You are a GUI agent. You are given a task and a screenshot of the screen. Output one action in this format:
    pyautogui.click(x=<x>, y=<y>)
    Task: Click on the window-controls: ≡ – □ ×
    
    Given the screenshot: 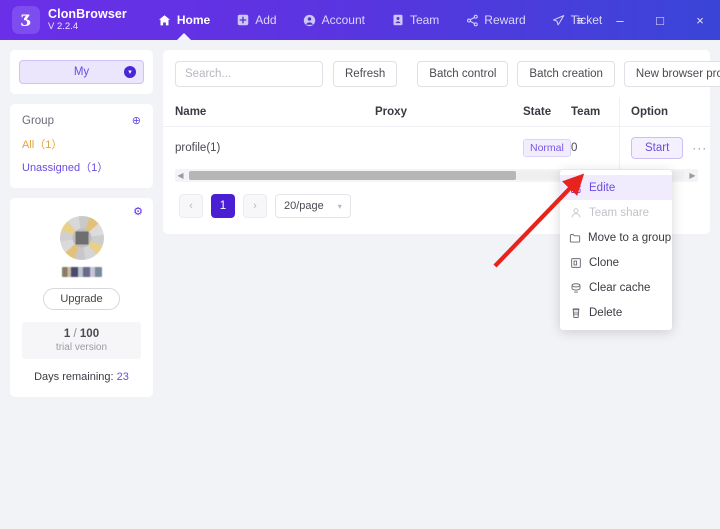 What is the action you would take?
    pyautogui.click(x=640, y=20)
    